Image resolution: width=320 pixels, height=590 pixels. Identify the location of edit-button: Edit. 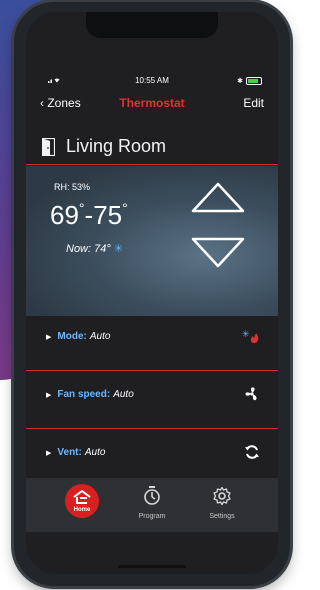
(253, 103).